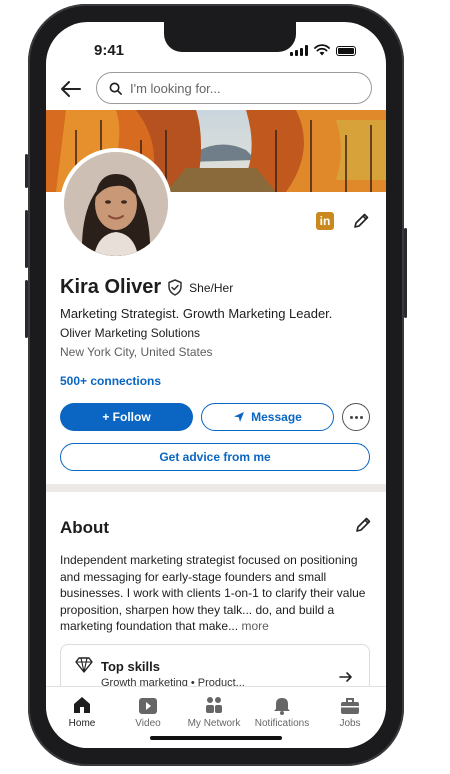  Describe the element at coordinates (85, 527) in the screenshot. I see `about-heading: About` at that location.